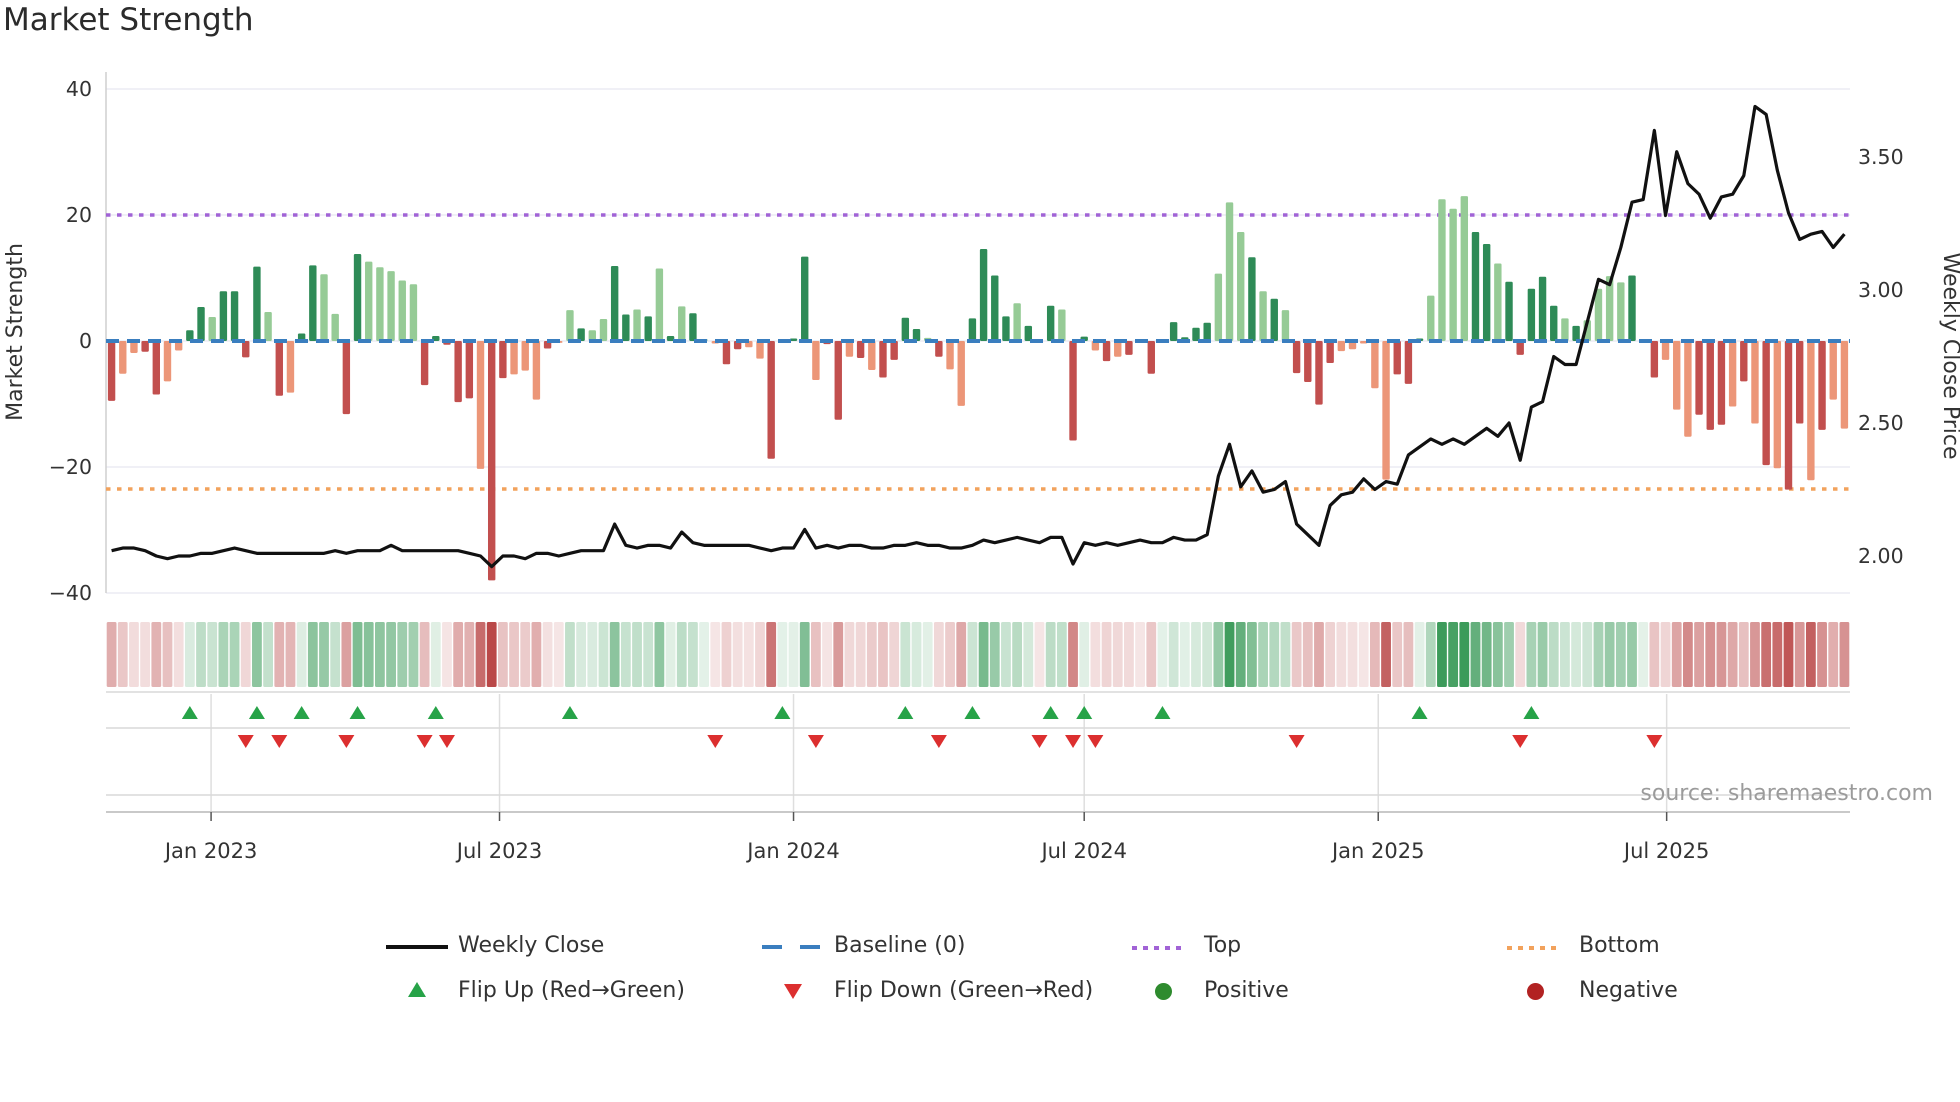 The height and width of the screenshot is (1102, 1960). What do you see at coordinates (1881, 423) in the screenshot?
I see `right-tick-label: 2.50` at bounding box center [1881, 423].